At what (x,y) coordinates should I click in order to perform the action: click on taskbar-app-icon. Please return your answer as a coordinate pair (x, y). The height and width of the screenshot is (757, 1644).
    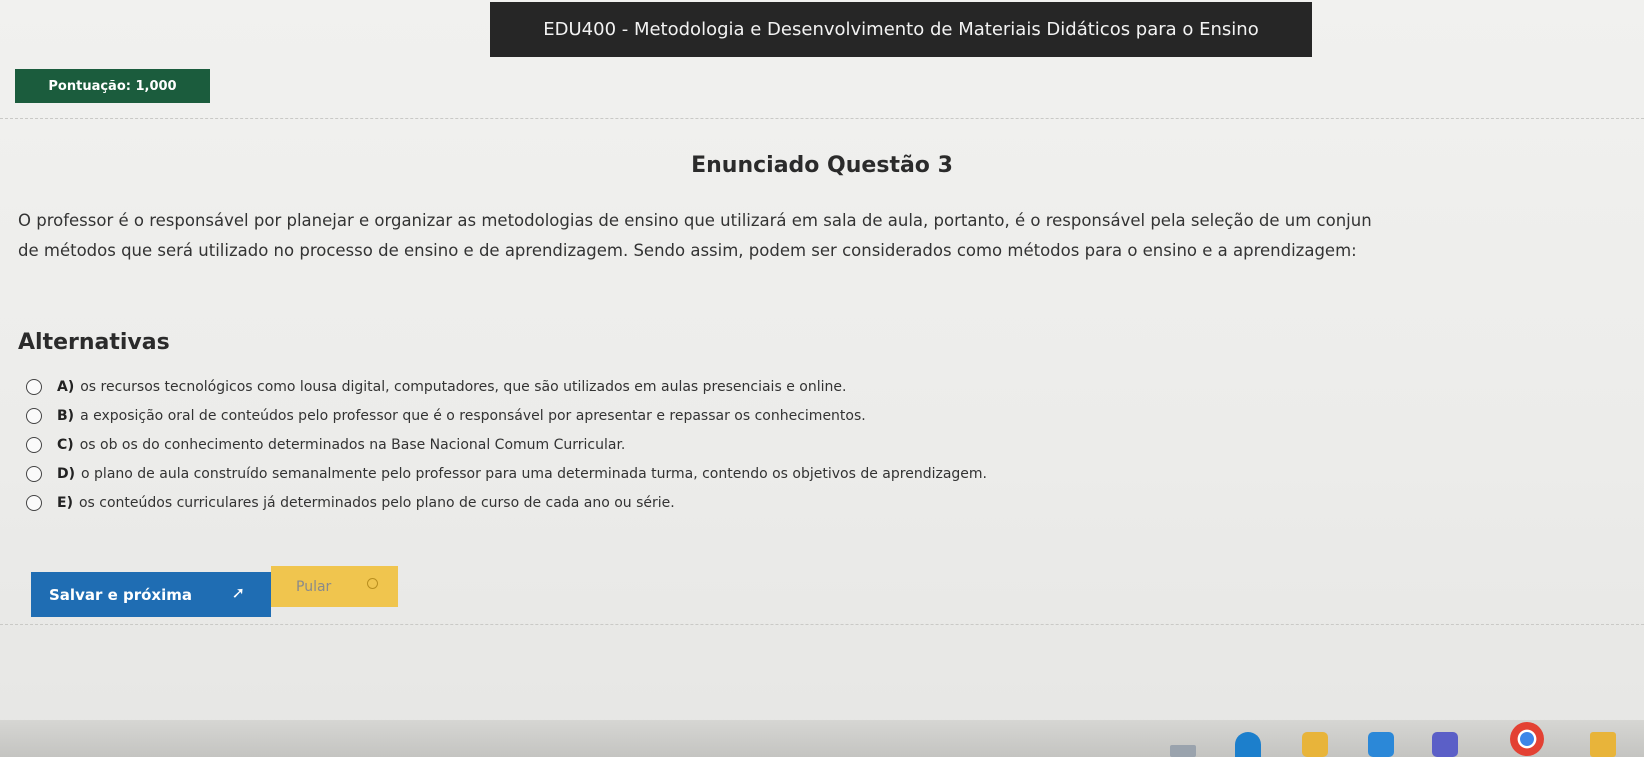
    Looking at the image, I should click on (1183, 751).